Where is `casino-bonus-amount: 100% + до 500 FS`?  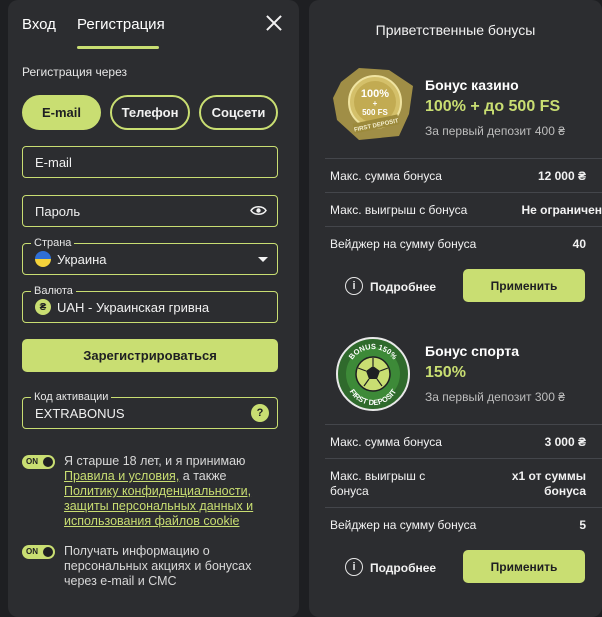
casino-bonus-amount: 100% + до 500 FS is located at coordinates (493, 106).